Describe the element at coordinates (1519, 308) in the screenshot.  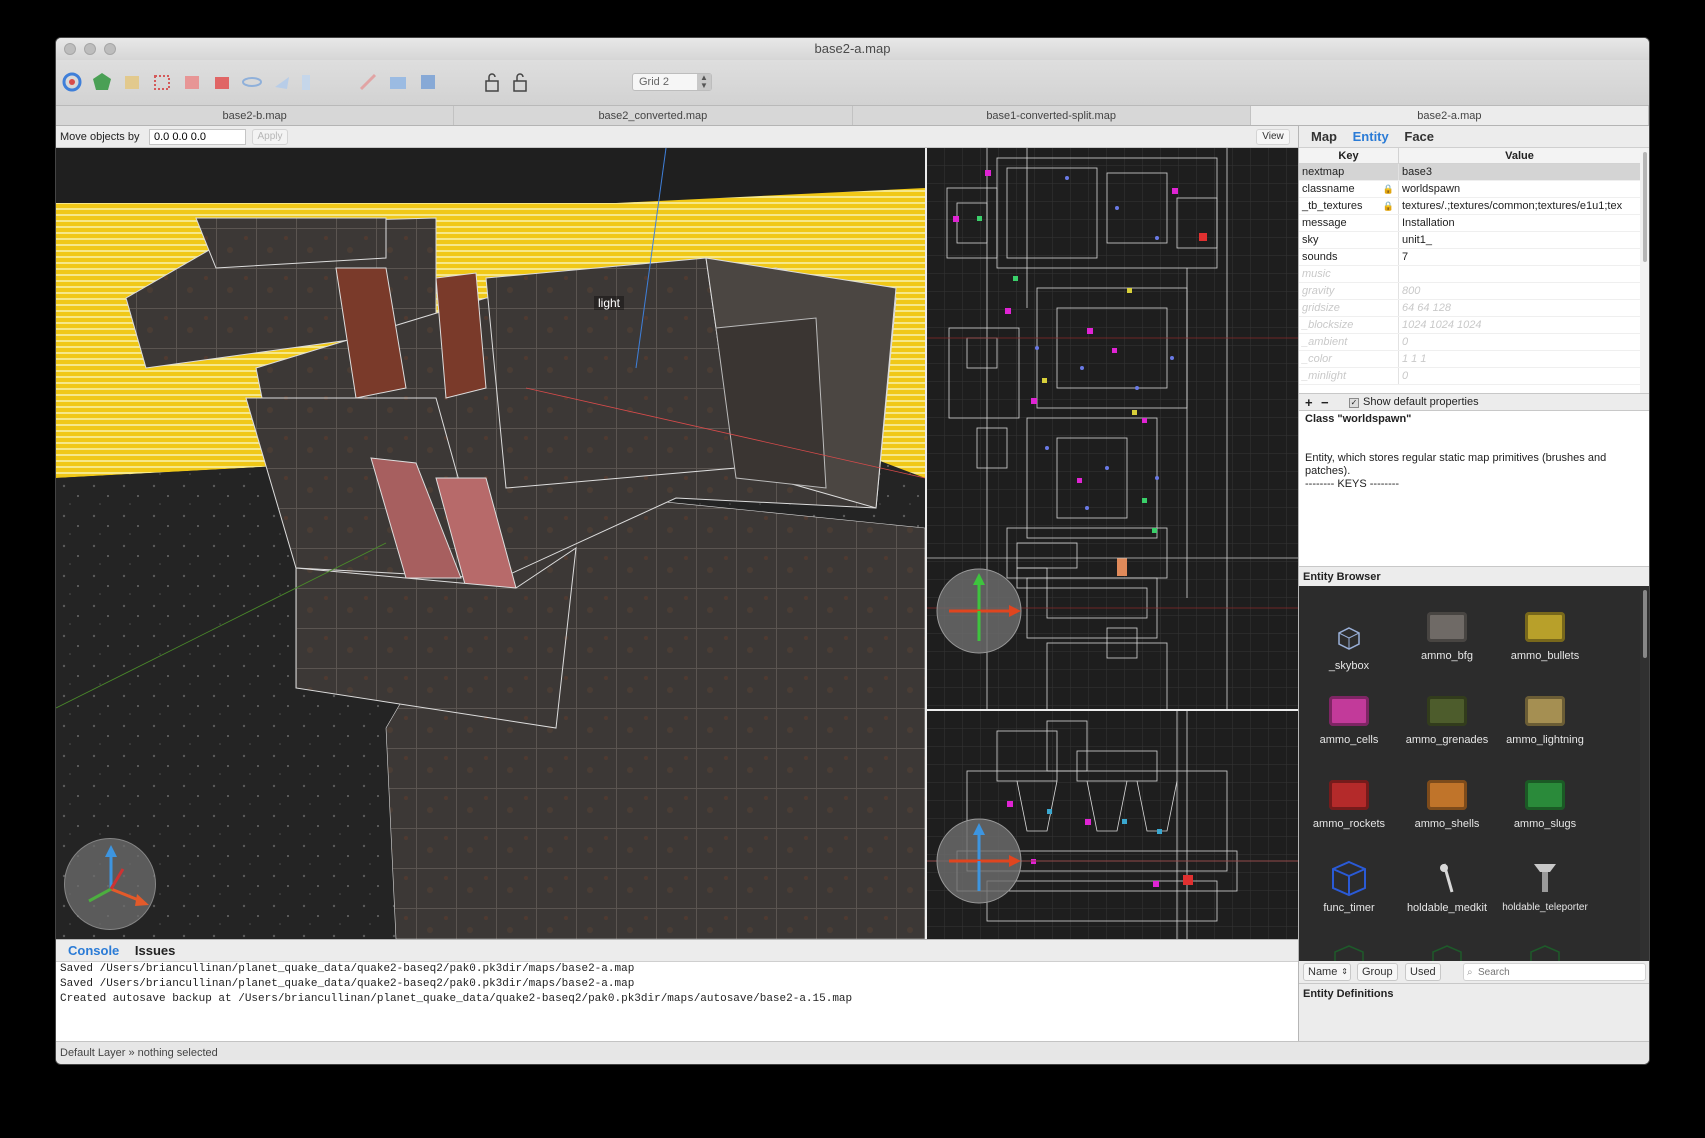
I see `property-value: 64 64 128` at that location.